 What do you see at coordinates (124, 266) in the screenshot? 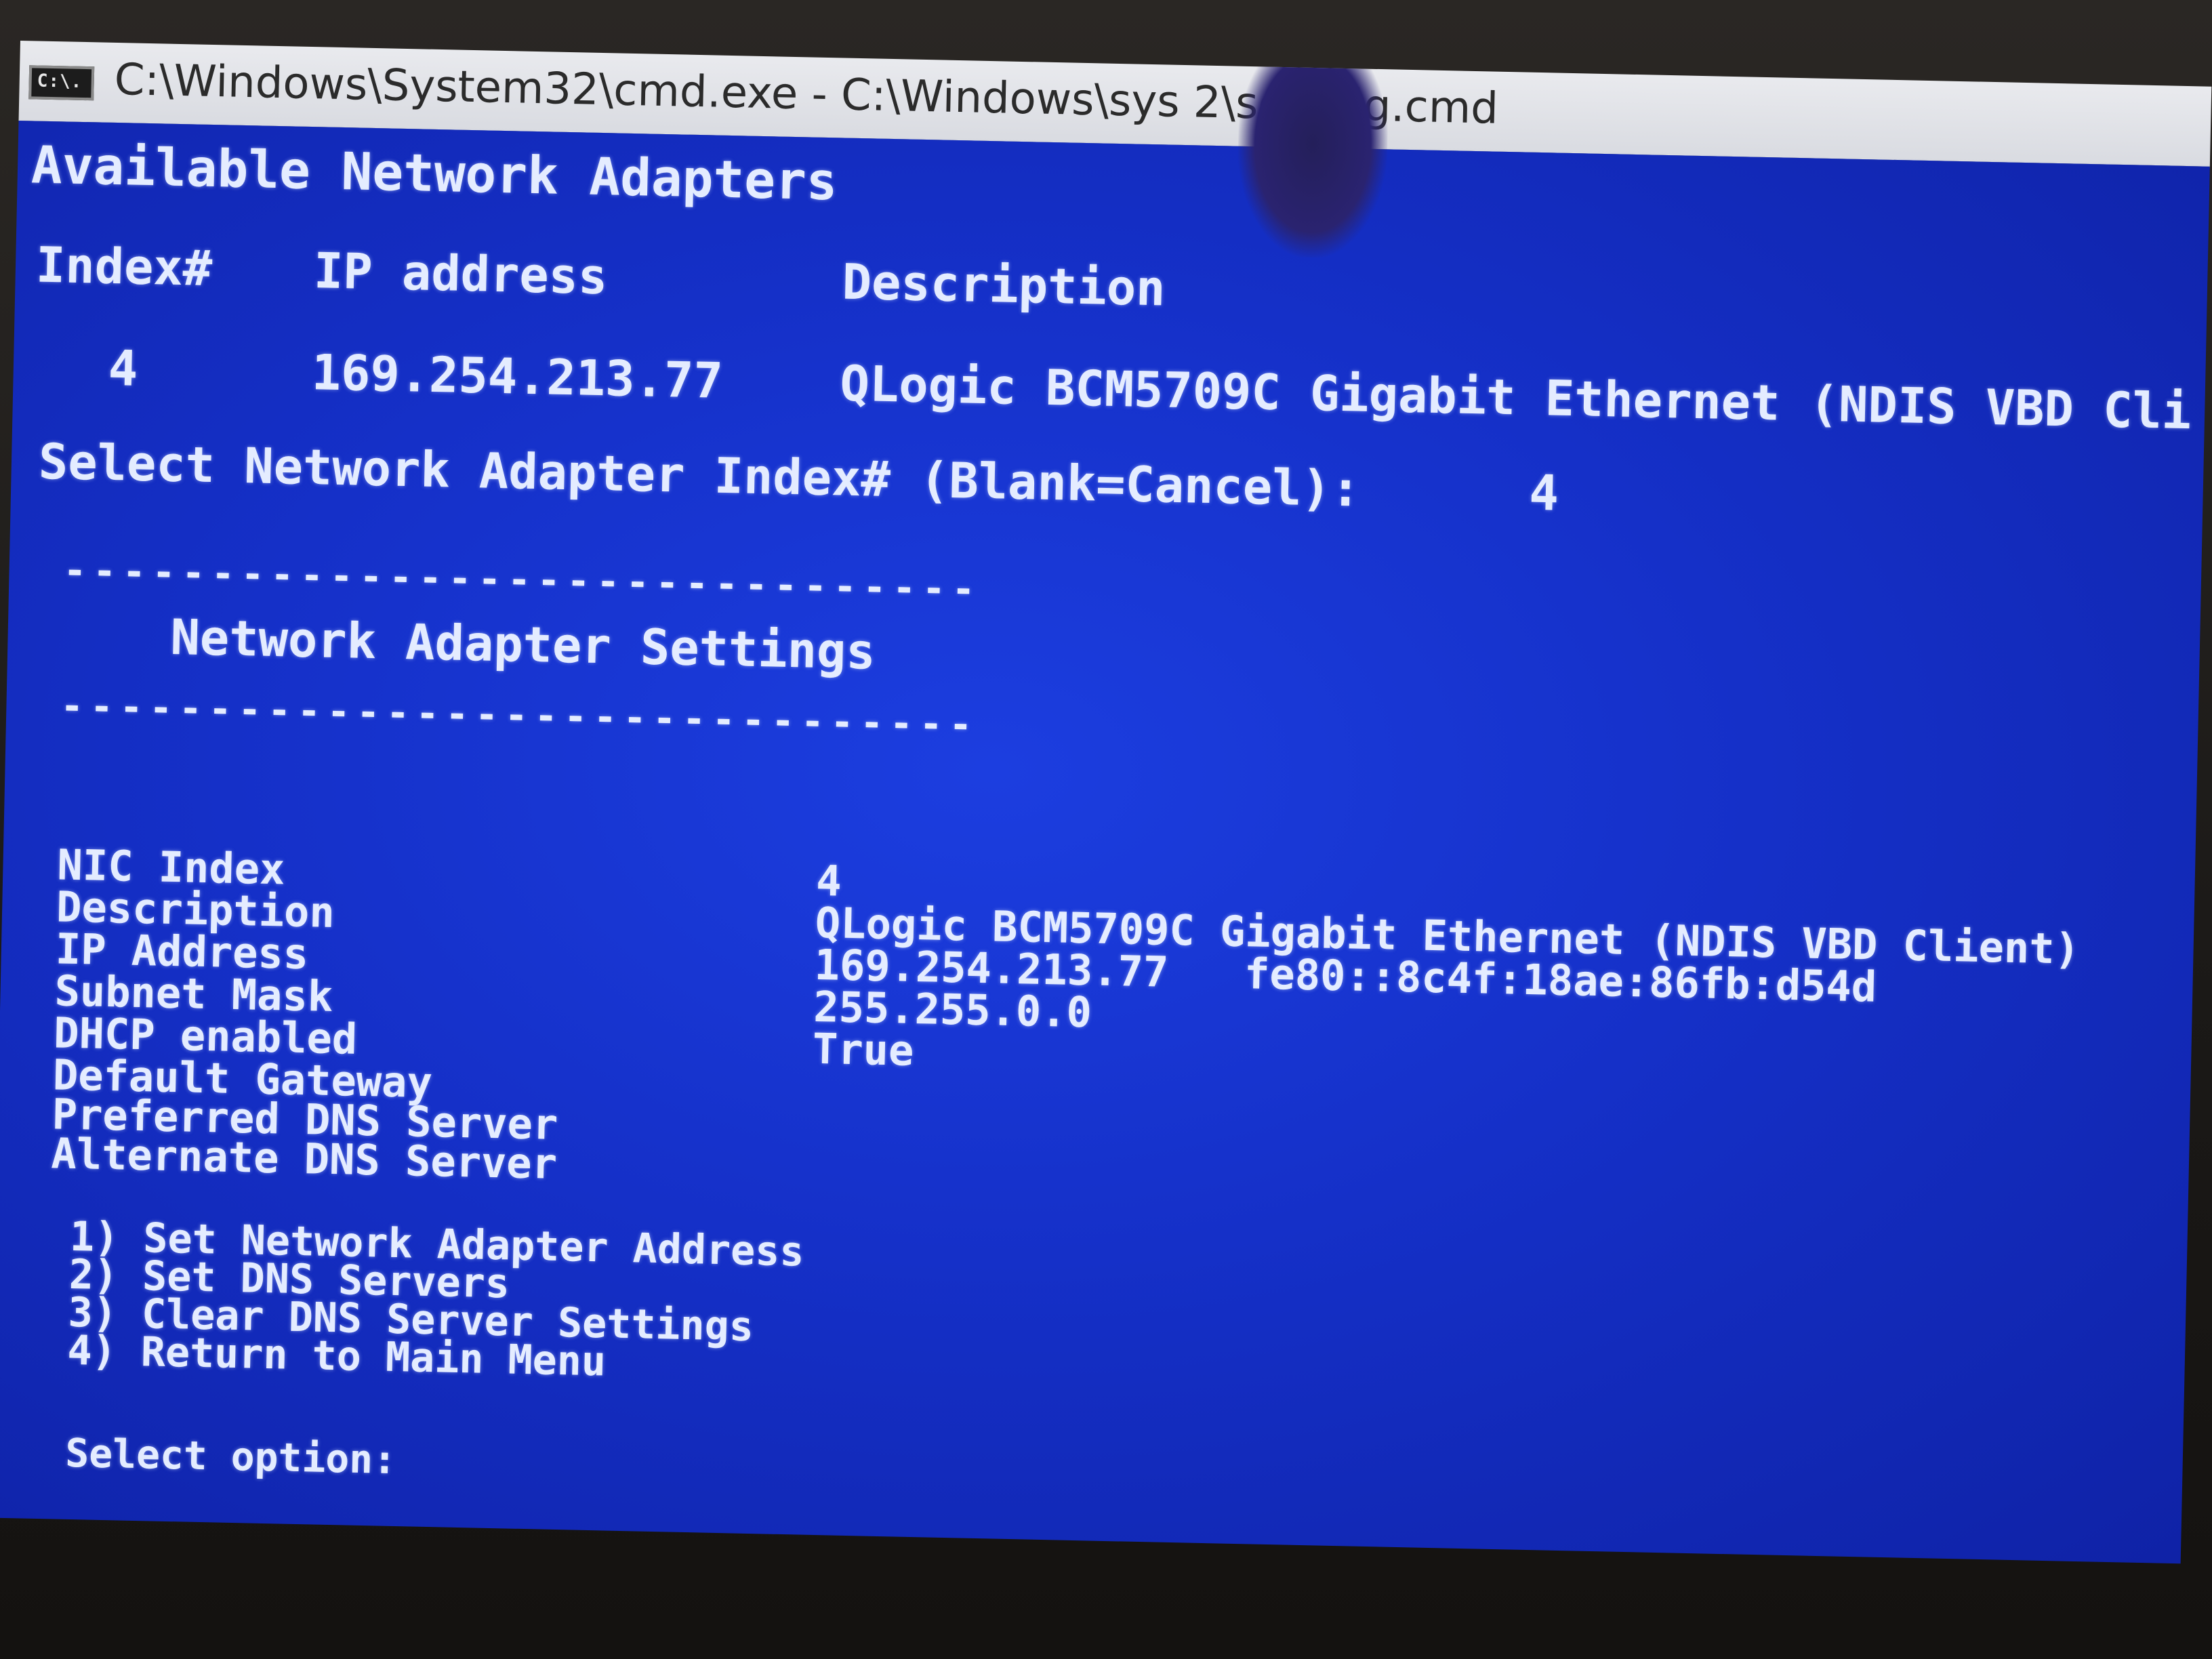
I see `header-index: Index#` at bounding box center [124, 266].